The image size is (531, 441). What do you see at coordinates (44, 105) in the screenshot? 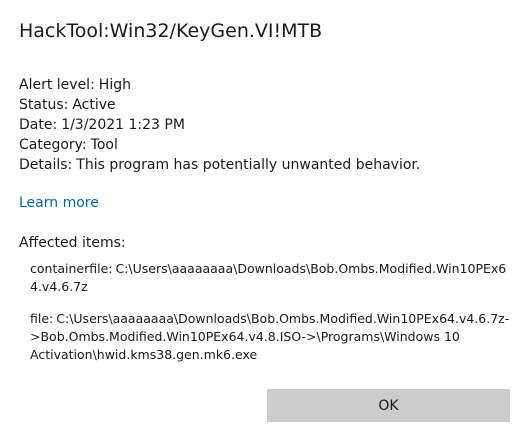
I see `detail-label: Status:` at bounding box center [44, 105].